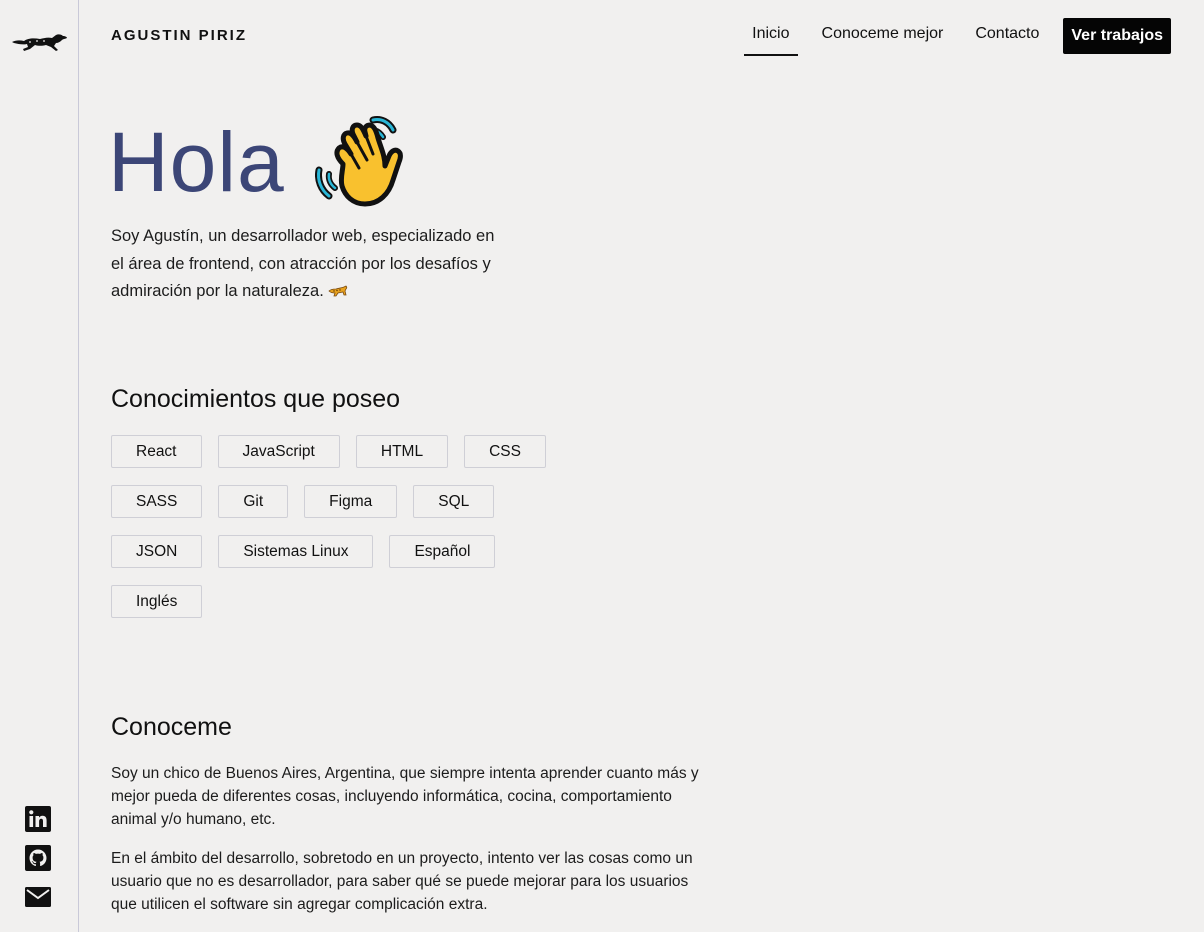 The height and width of the screenshot is (932, 1204). I want to click on skill-chip: SQL, so click(454, 501).